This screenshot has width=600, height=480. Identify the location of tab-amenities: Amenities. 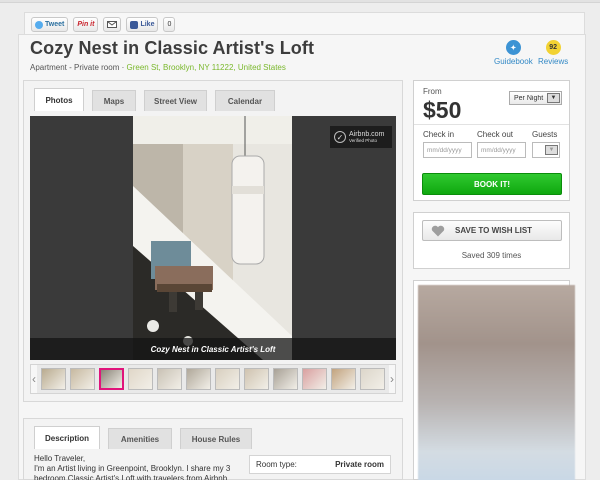
(140, 438).